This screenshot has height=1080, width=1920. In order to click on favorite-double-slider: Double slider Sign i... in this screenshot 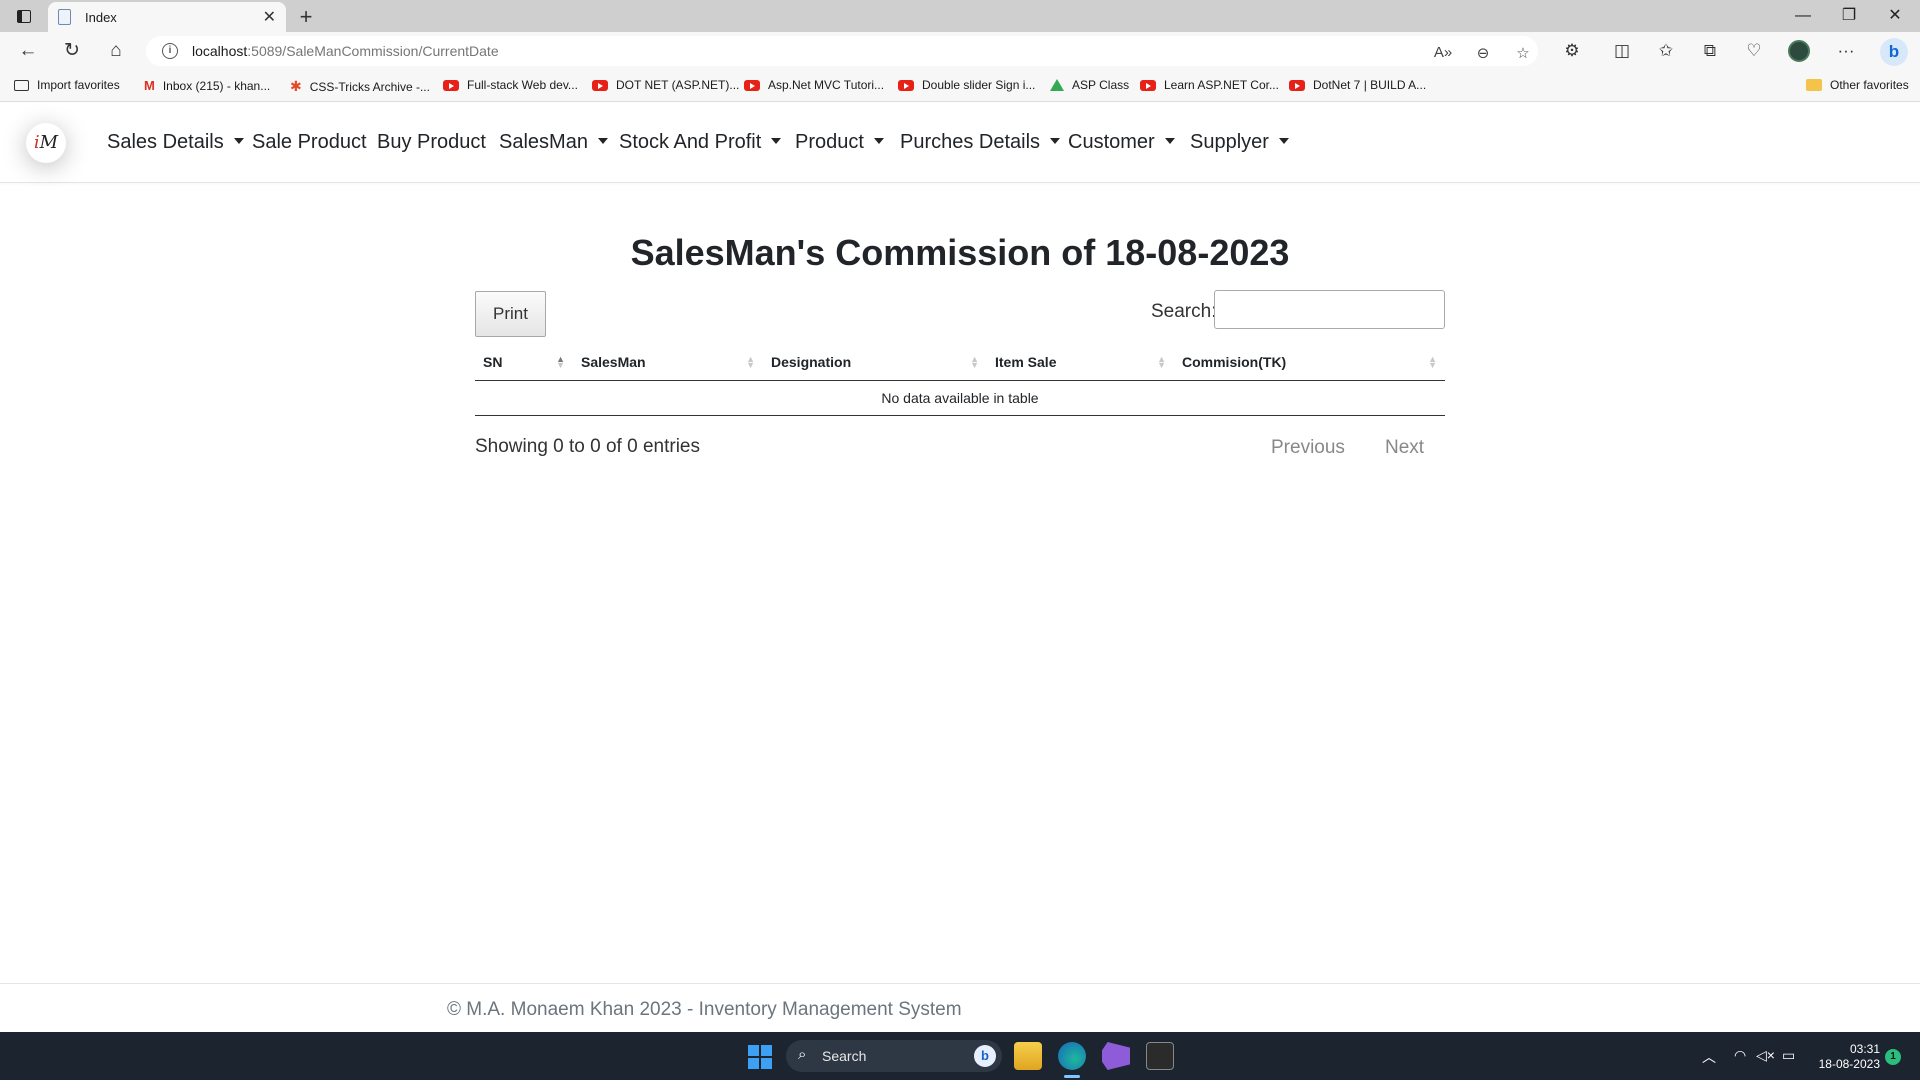, I will do `click(966, 85)`.